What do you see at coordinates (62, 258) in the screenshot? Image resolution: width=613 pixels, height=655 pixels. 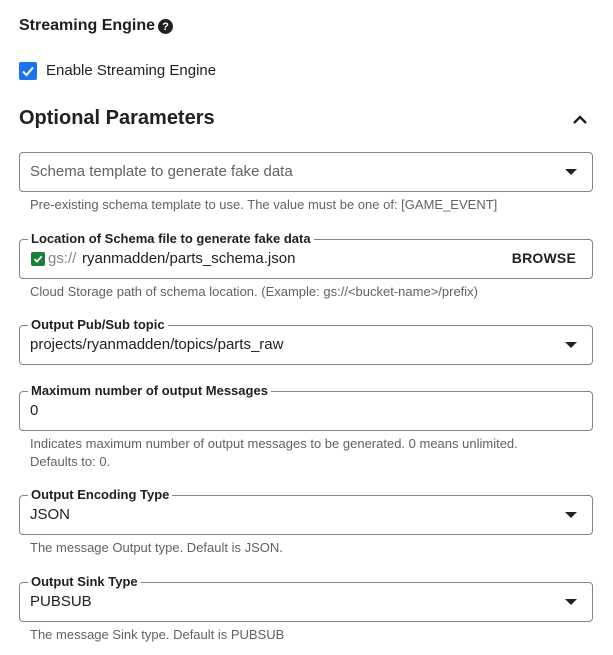 I see `gs-prefix: gs://` at bounding box center [62, 258].